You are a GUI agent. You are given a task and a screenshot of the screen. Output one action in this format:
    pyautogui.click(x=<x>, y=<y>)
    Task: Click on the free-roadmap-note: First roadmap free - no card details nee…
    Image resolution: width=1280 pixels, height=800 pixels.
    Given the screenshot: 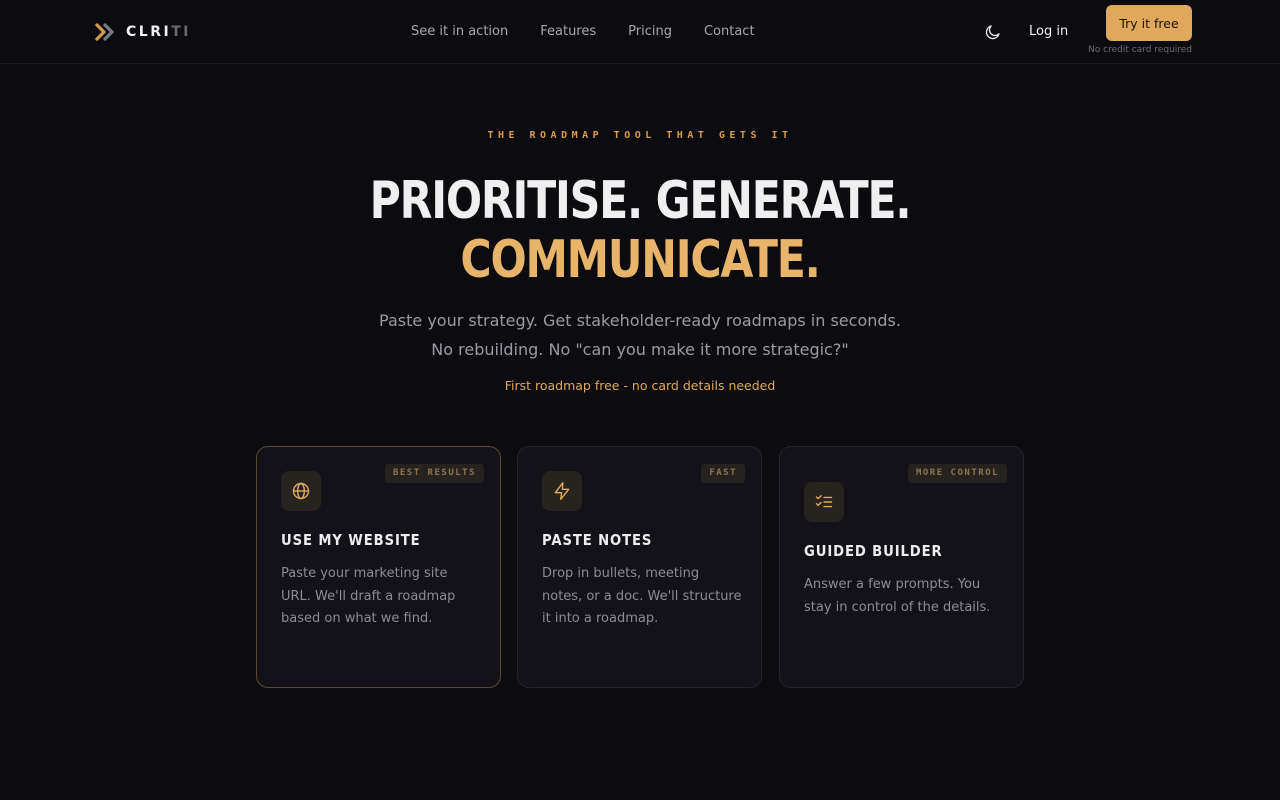 What is the action you would take?
    pyautogui.click(x=640, y=385)
    